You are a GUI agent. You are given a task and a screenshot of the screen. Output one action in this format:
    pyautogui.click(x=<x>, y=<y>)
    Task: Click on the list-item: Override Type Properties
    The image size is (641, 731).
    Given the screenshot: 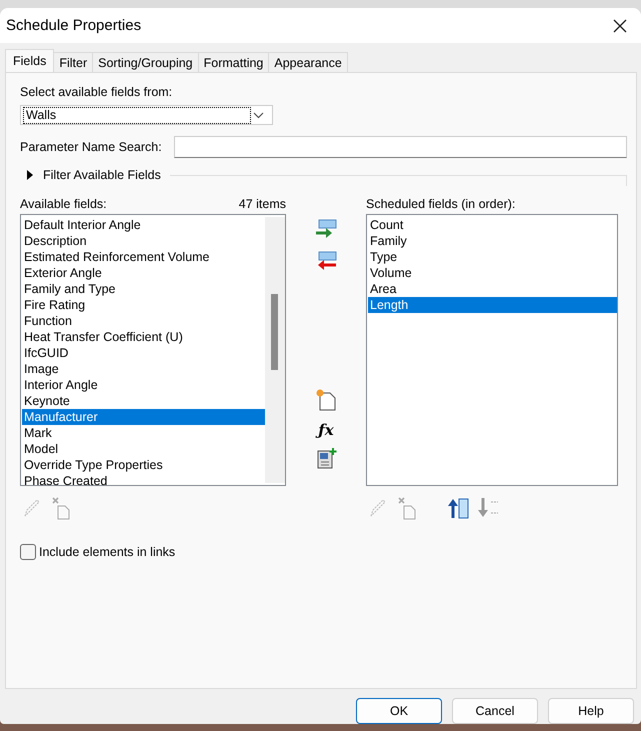 What is the action you would take?
    pyautogui.click(x=143, y=465)
    